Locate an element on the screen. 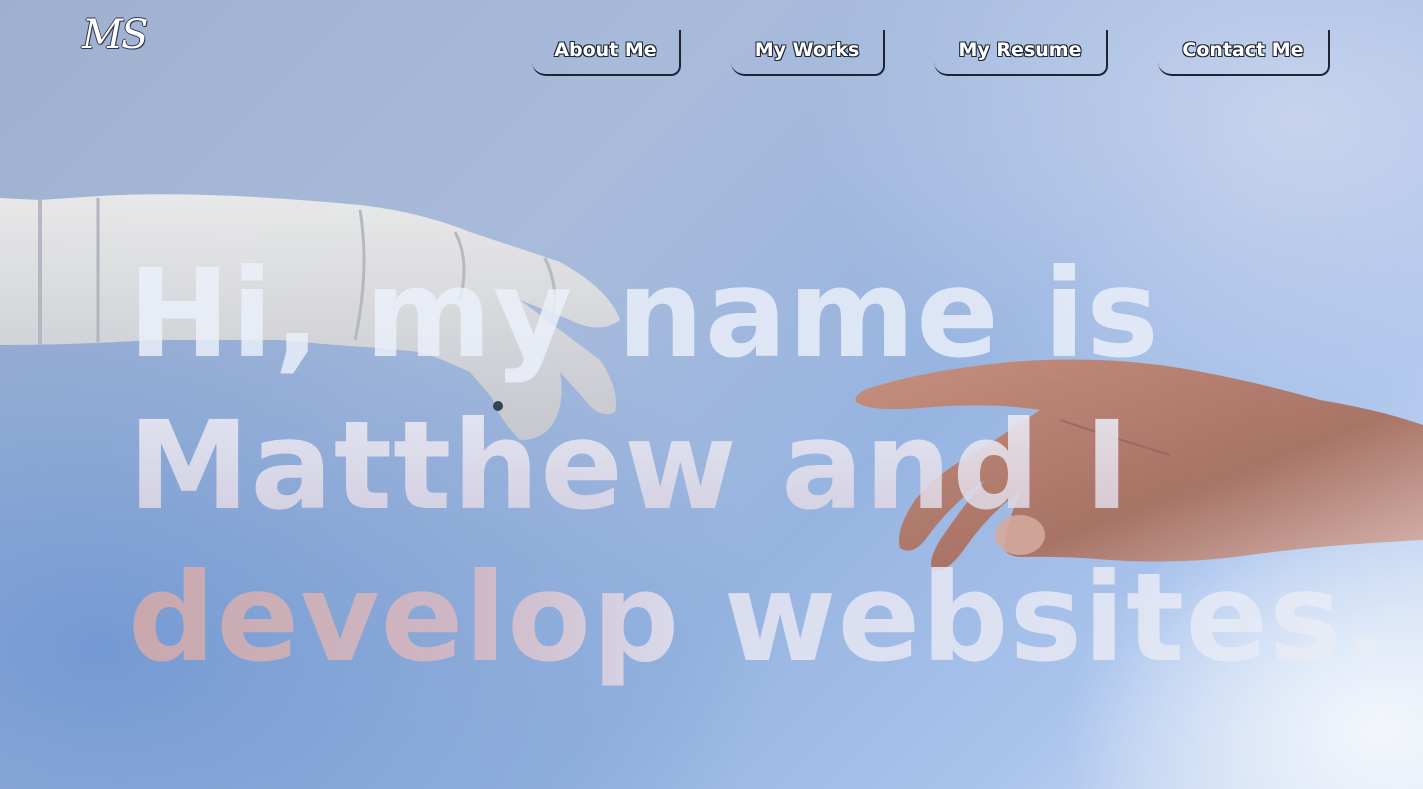 The image size is (1423, 789). hero-line-1: Hi, my name is is located at coordinates (644, 314).